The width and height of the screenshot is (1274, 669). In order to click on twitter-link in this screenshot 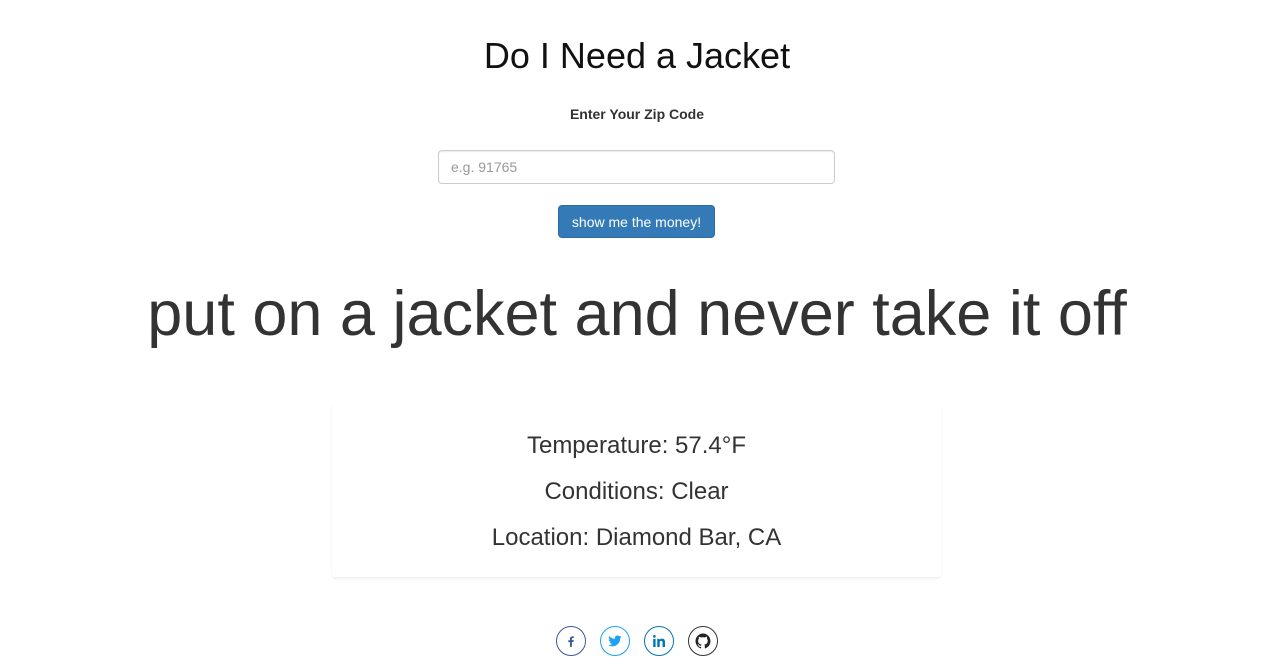, I will do `click(615, 641)`.